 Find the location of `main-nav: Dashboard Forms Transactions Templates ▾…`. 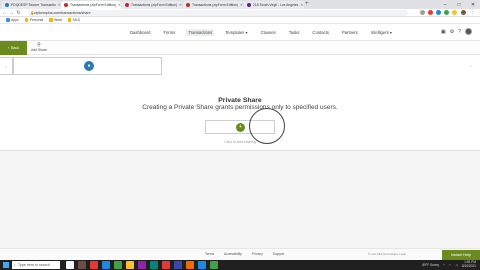

main-nav: Dashboard Forms Transactions Templates ▾… is located at coordinates (261, 32).